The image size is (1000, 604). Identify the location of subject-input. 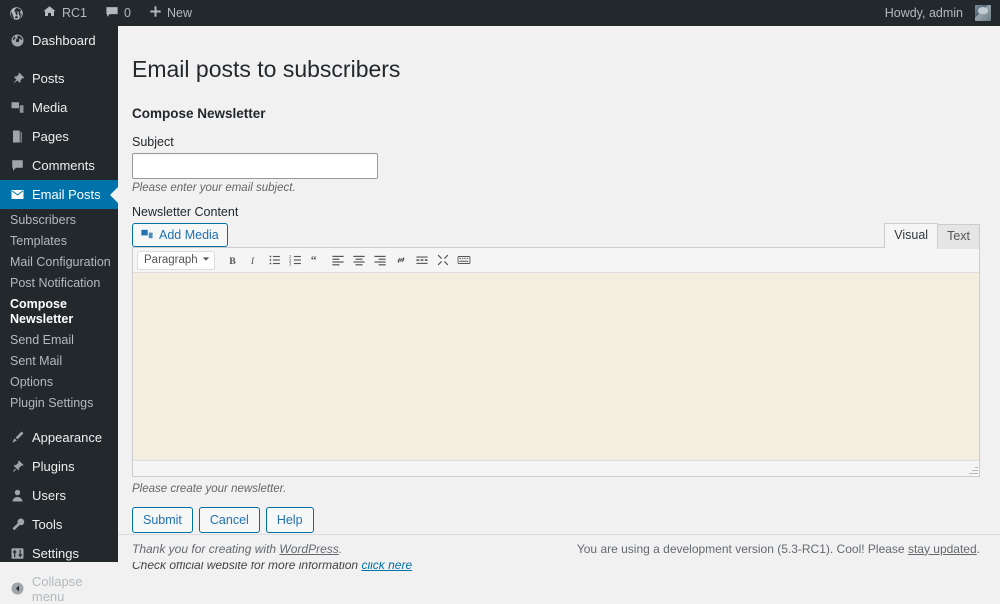
(255, 166).